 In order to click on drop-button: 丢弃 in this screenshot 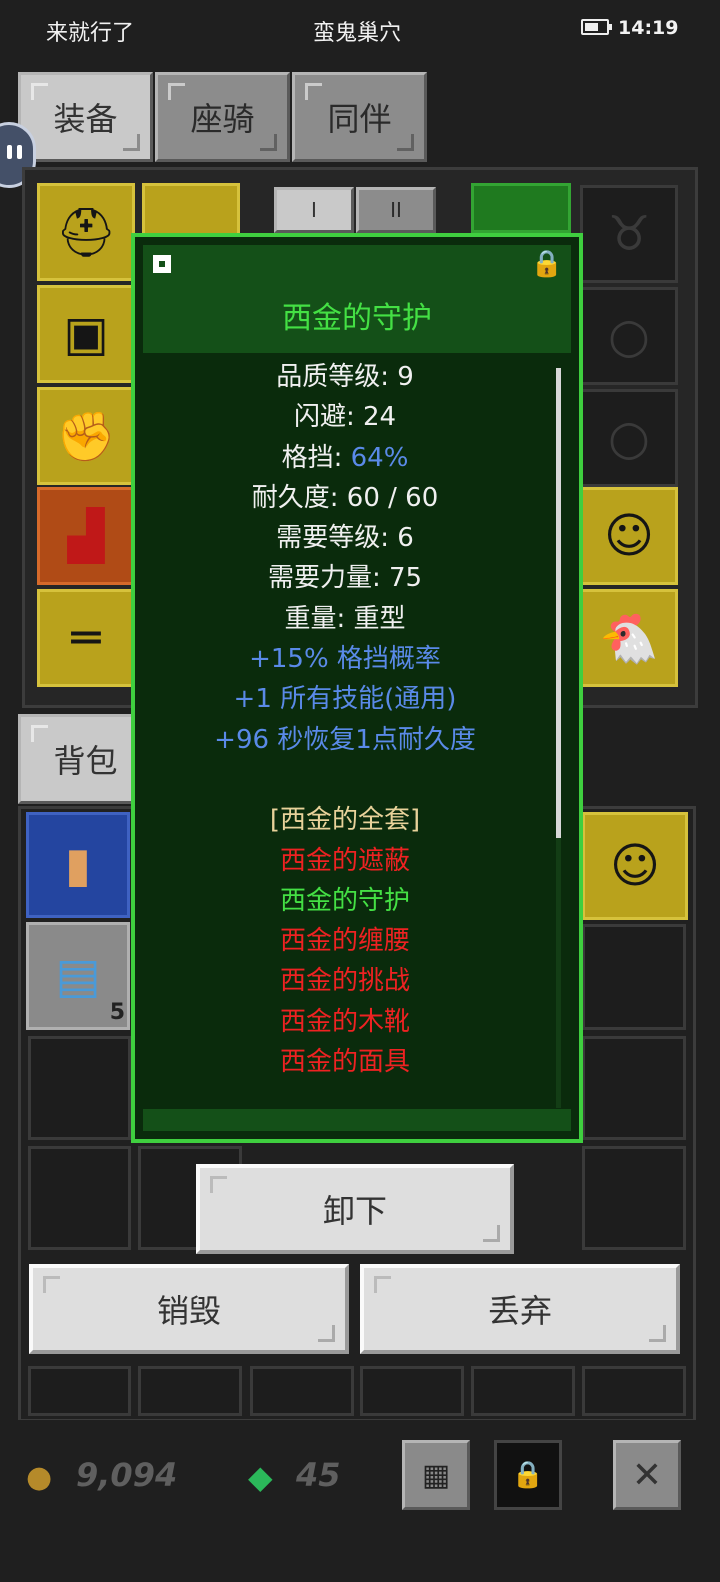, I will do `click(520, 1309)`.